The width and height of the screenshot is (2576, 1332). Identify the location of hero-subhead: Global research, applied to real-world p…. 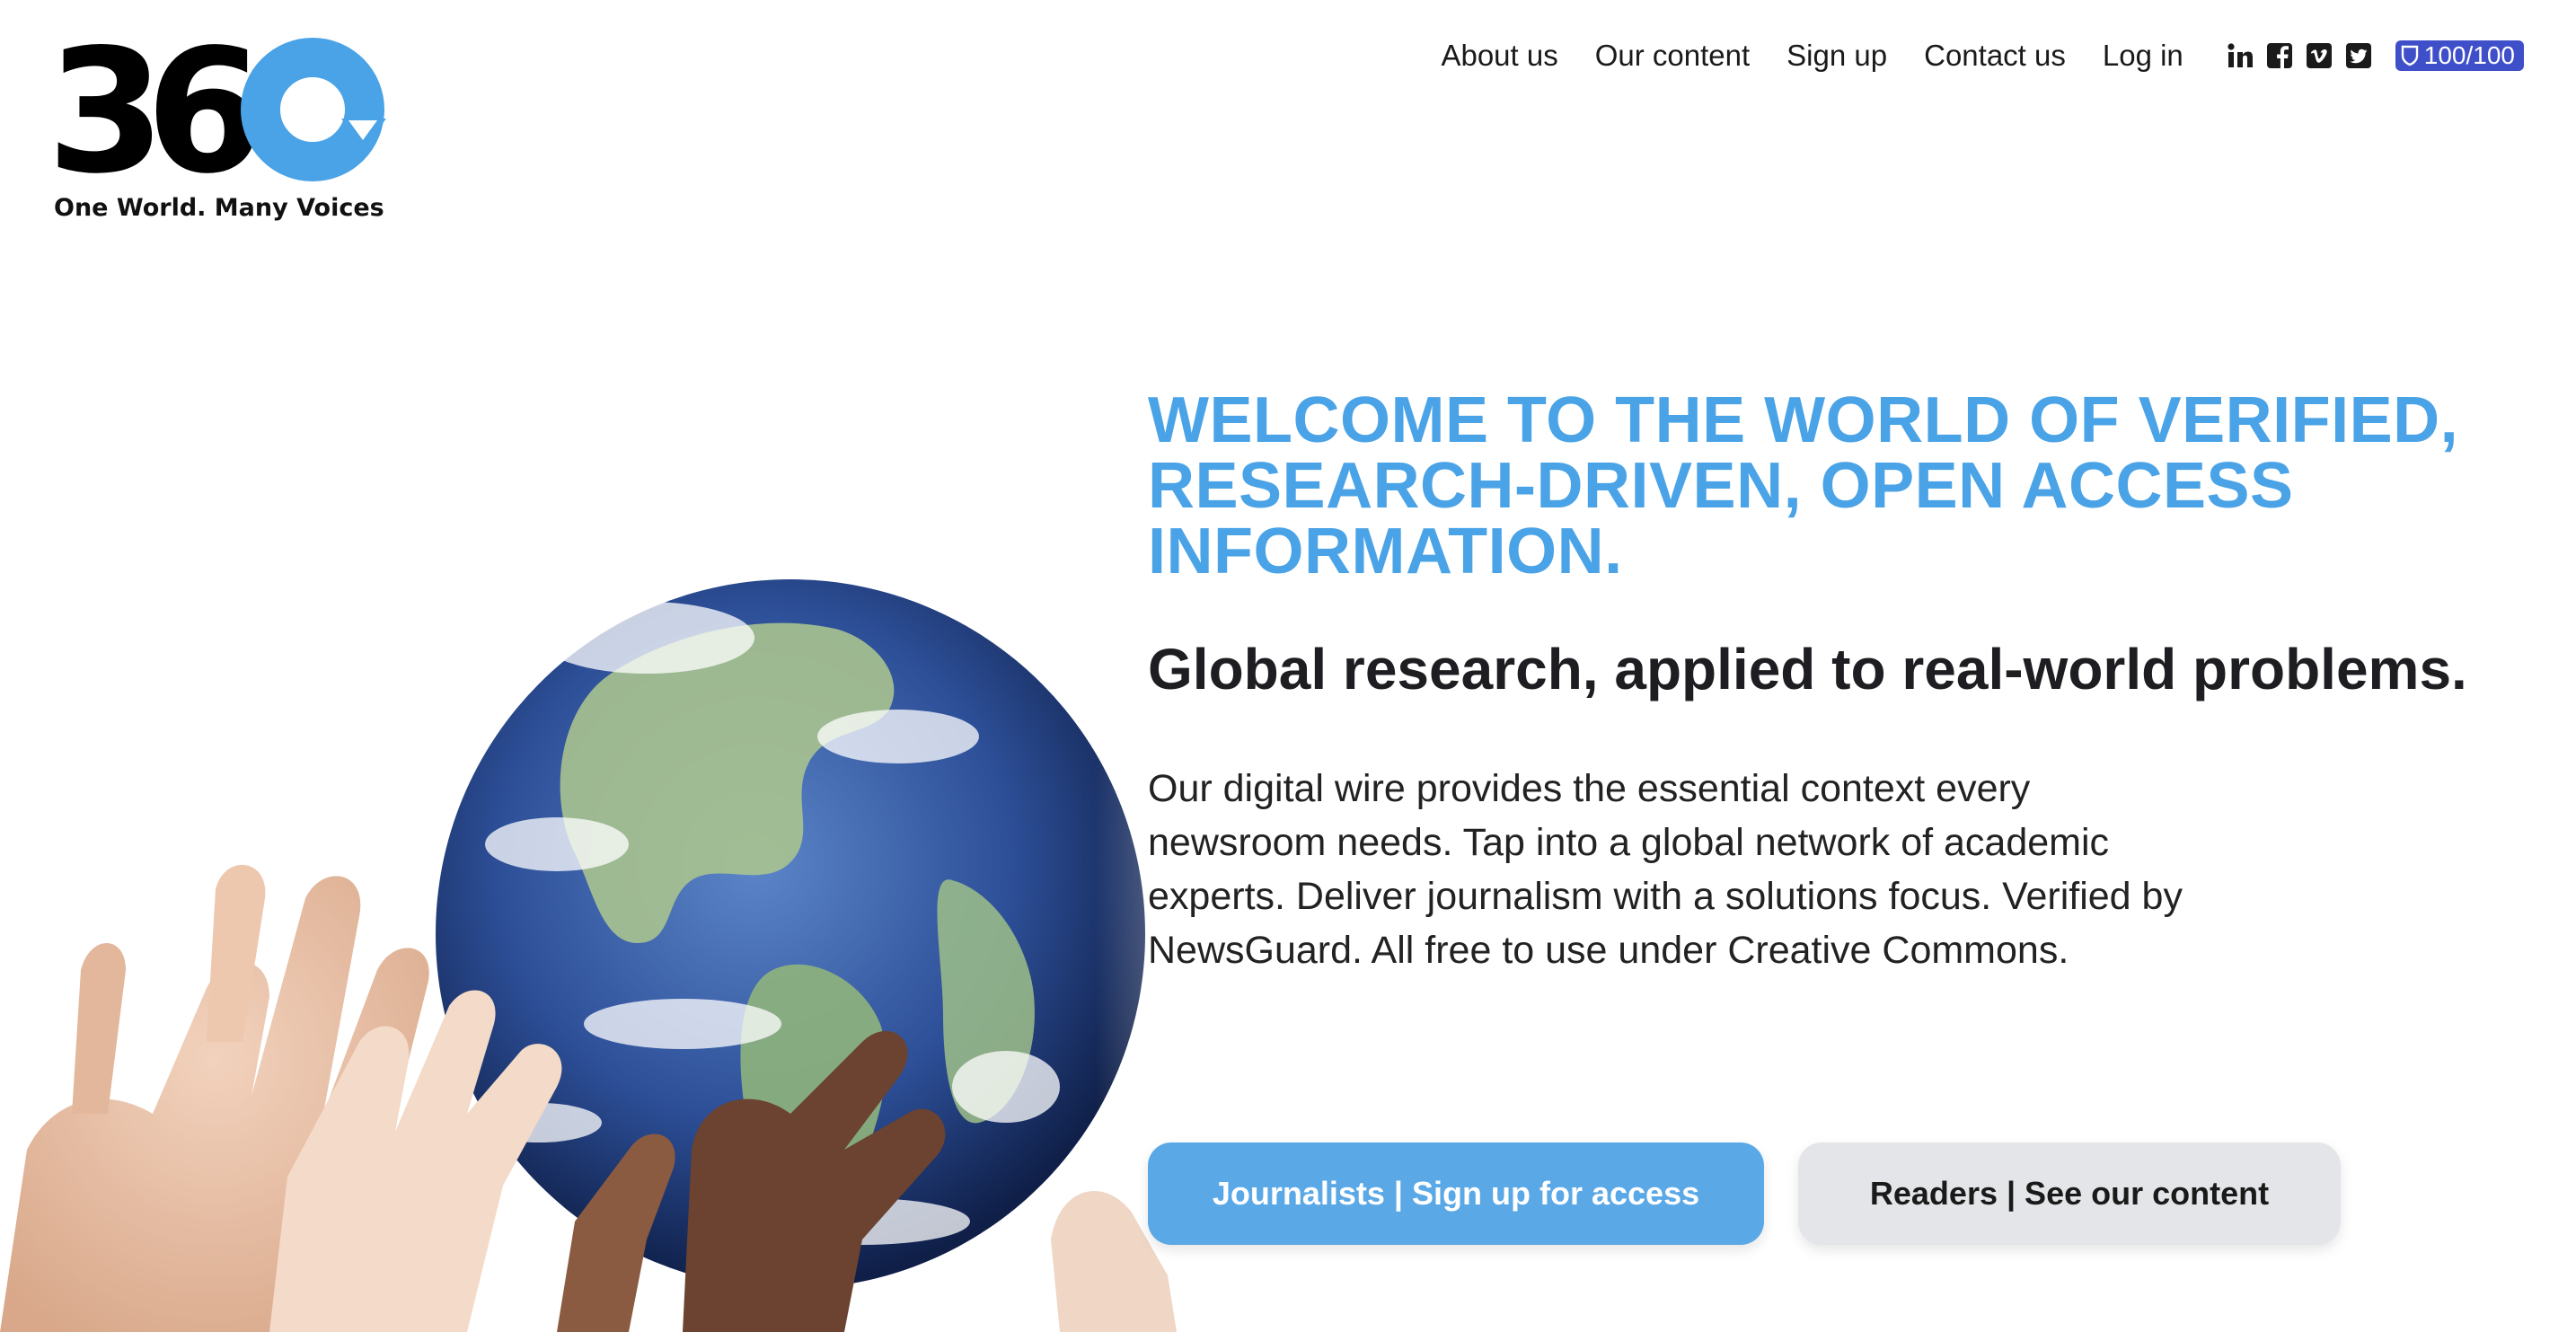
(1807, 669).